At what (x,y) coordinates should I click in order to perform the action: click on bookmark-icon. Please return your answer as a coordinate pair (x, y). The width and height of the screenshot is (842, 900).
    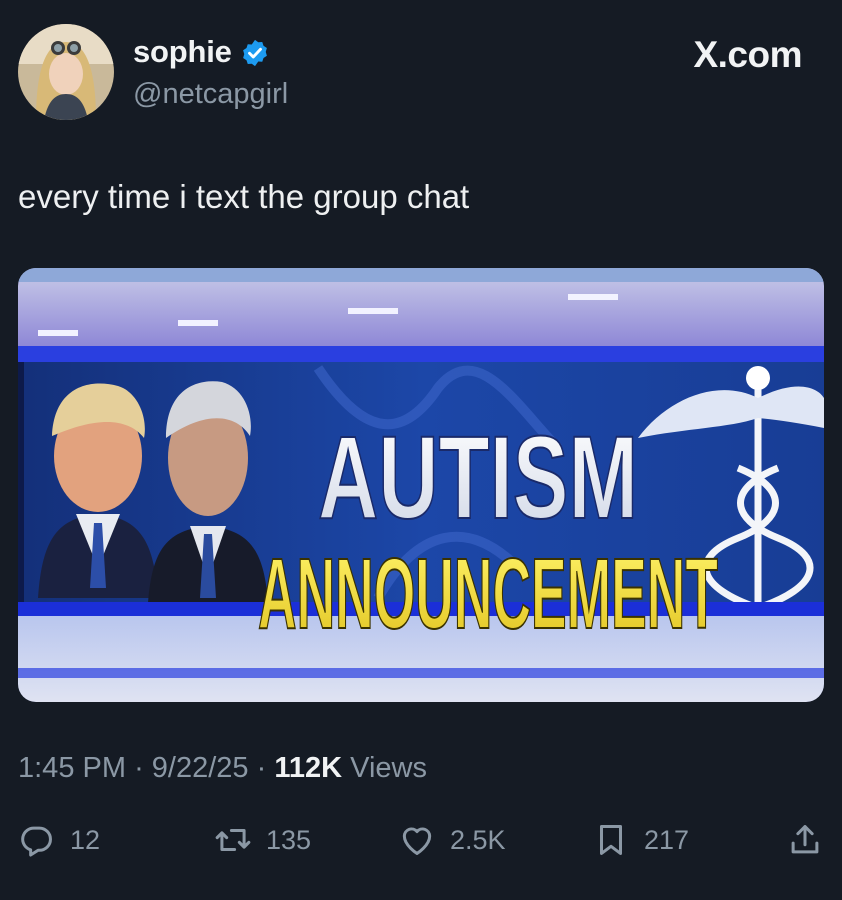
    Looking at the image, I should click on (611, 840).